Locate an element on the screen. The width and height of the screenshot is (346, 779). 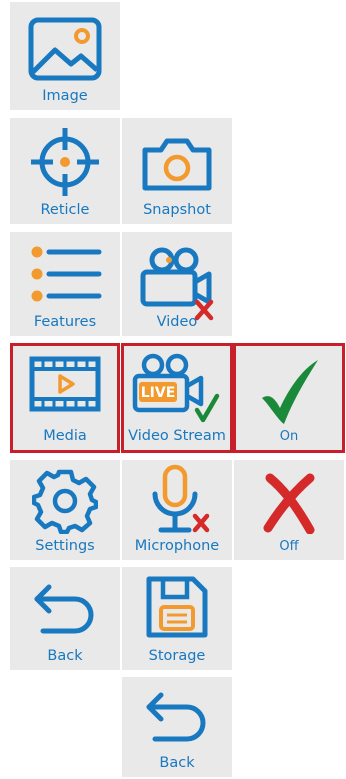
menu-tile-back: Back is located at coordinates (65, 618).